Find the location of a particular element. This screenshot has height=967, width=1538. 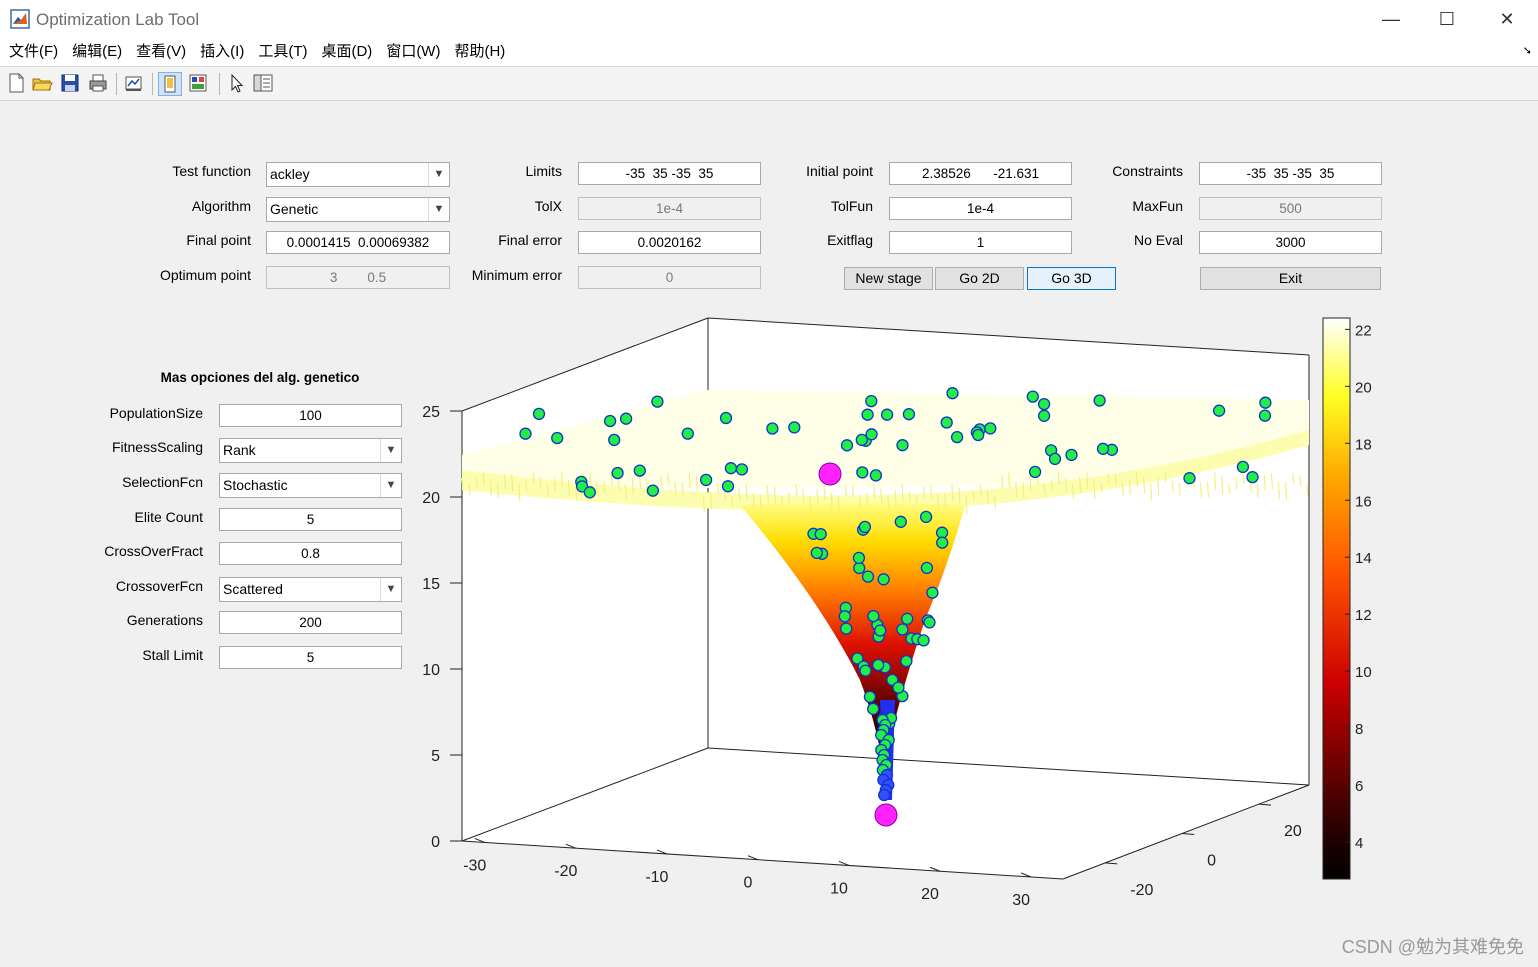

colorbar-tick-label: 20 is located at coordinates (1363, 387).